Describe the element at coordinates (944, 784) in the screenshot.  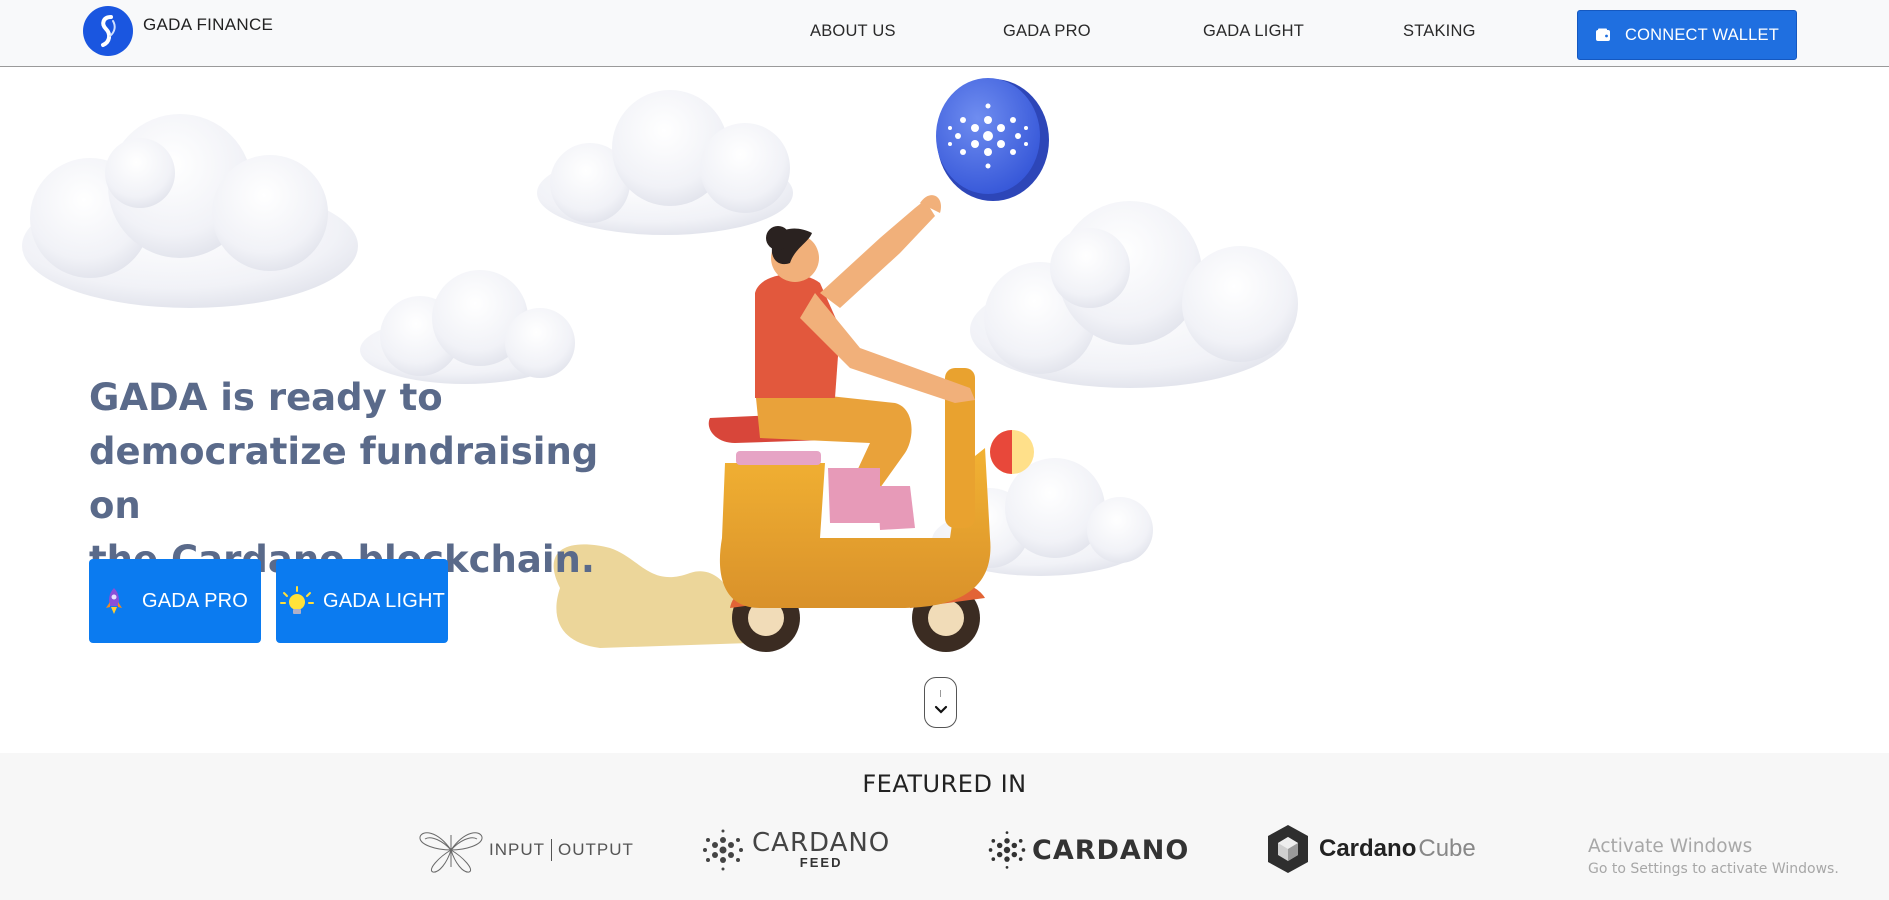
I see `featured-title: FEATURED IN` at that location.